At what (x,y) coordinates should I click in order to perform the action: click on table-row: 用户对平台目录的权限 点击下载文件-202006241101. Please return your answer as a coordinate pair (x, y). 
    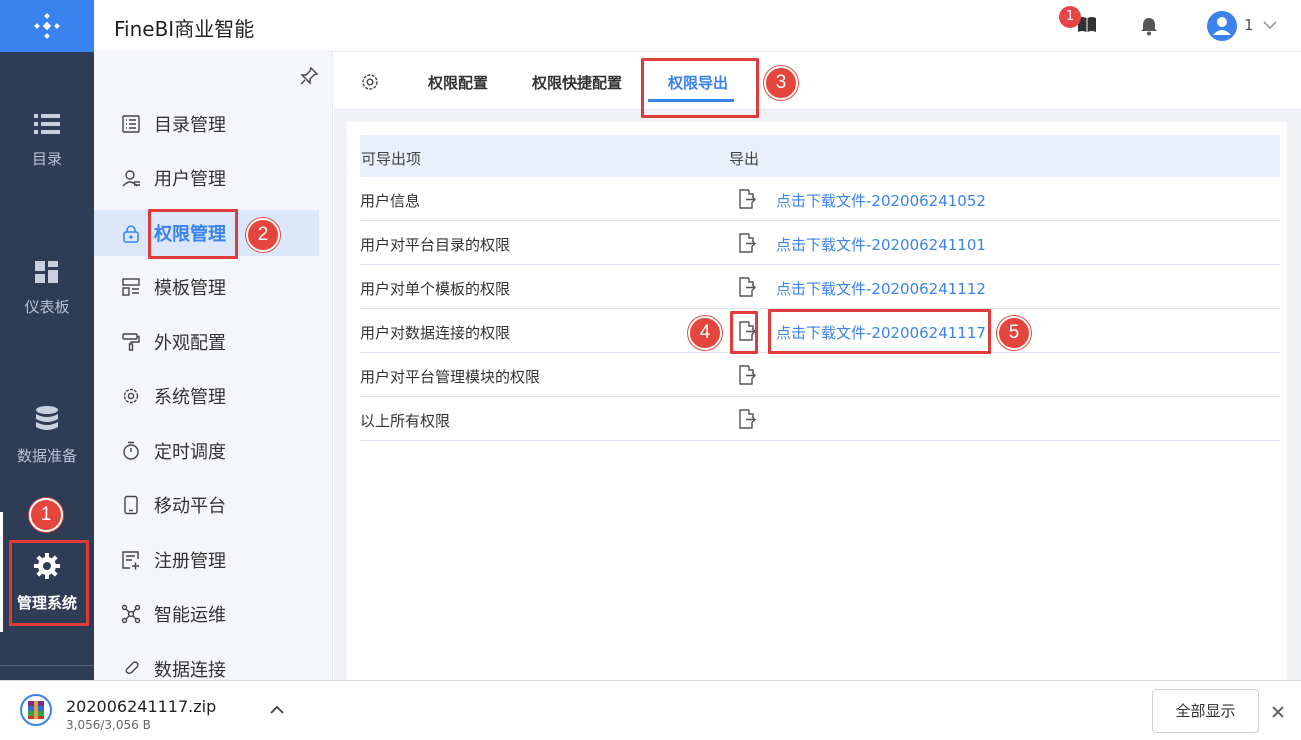
    Looking at the image, I should click on (820, 243).